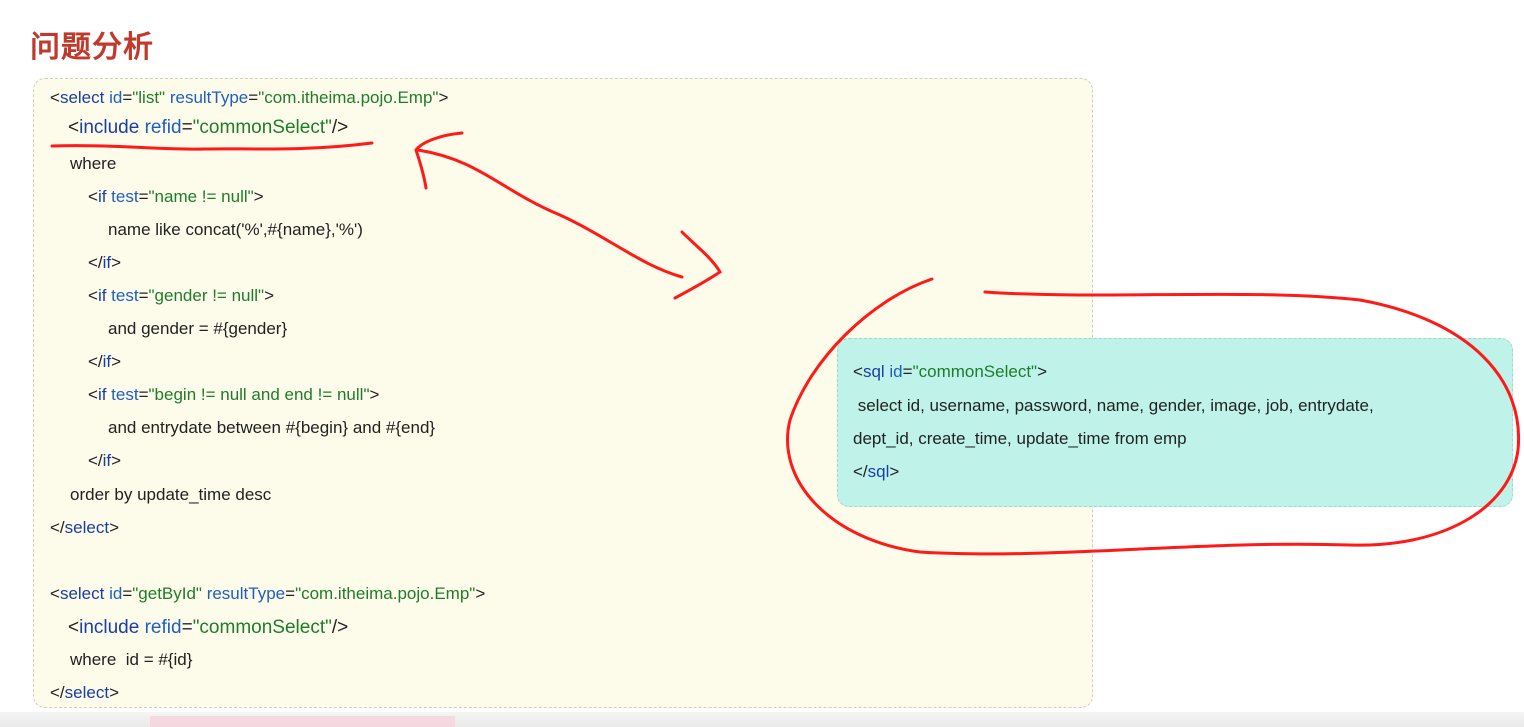 This screenshot has width=1524, height=727. What do you see at coordinates (302, 721) in the screenshot?
I see `pink-highlight-mark` at bounding box center [302, 721].